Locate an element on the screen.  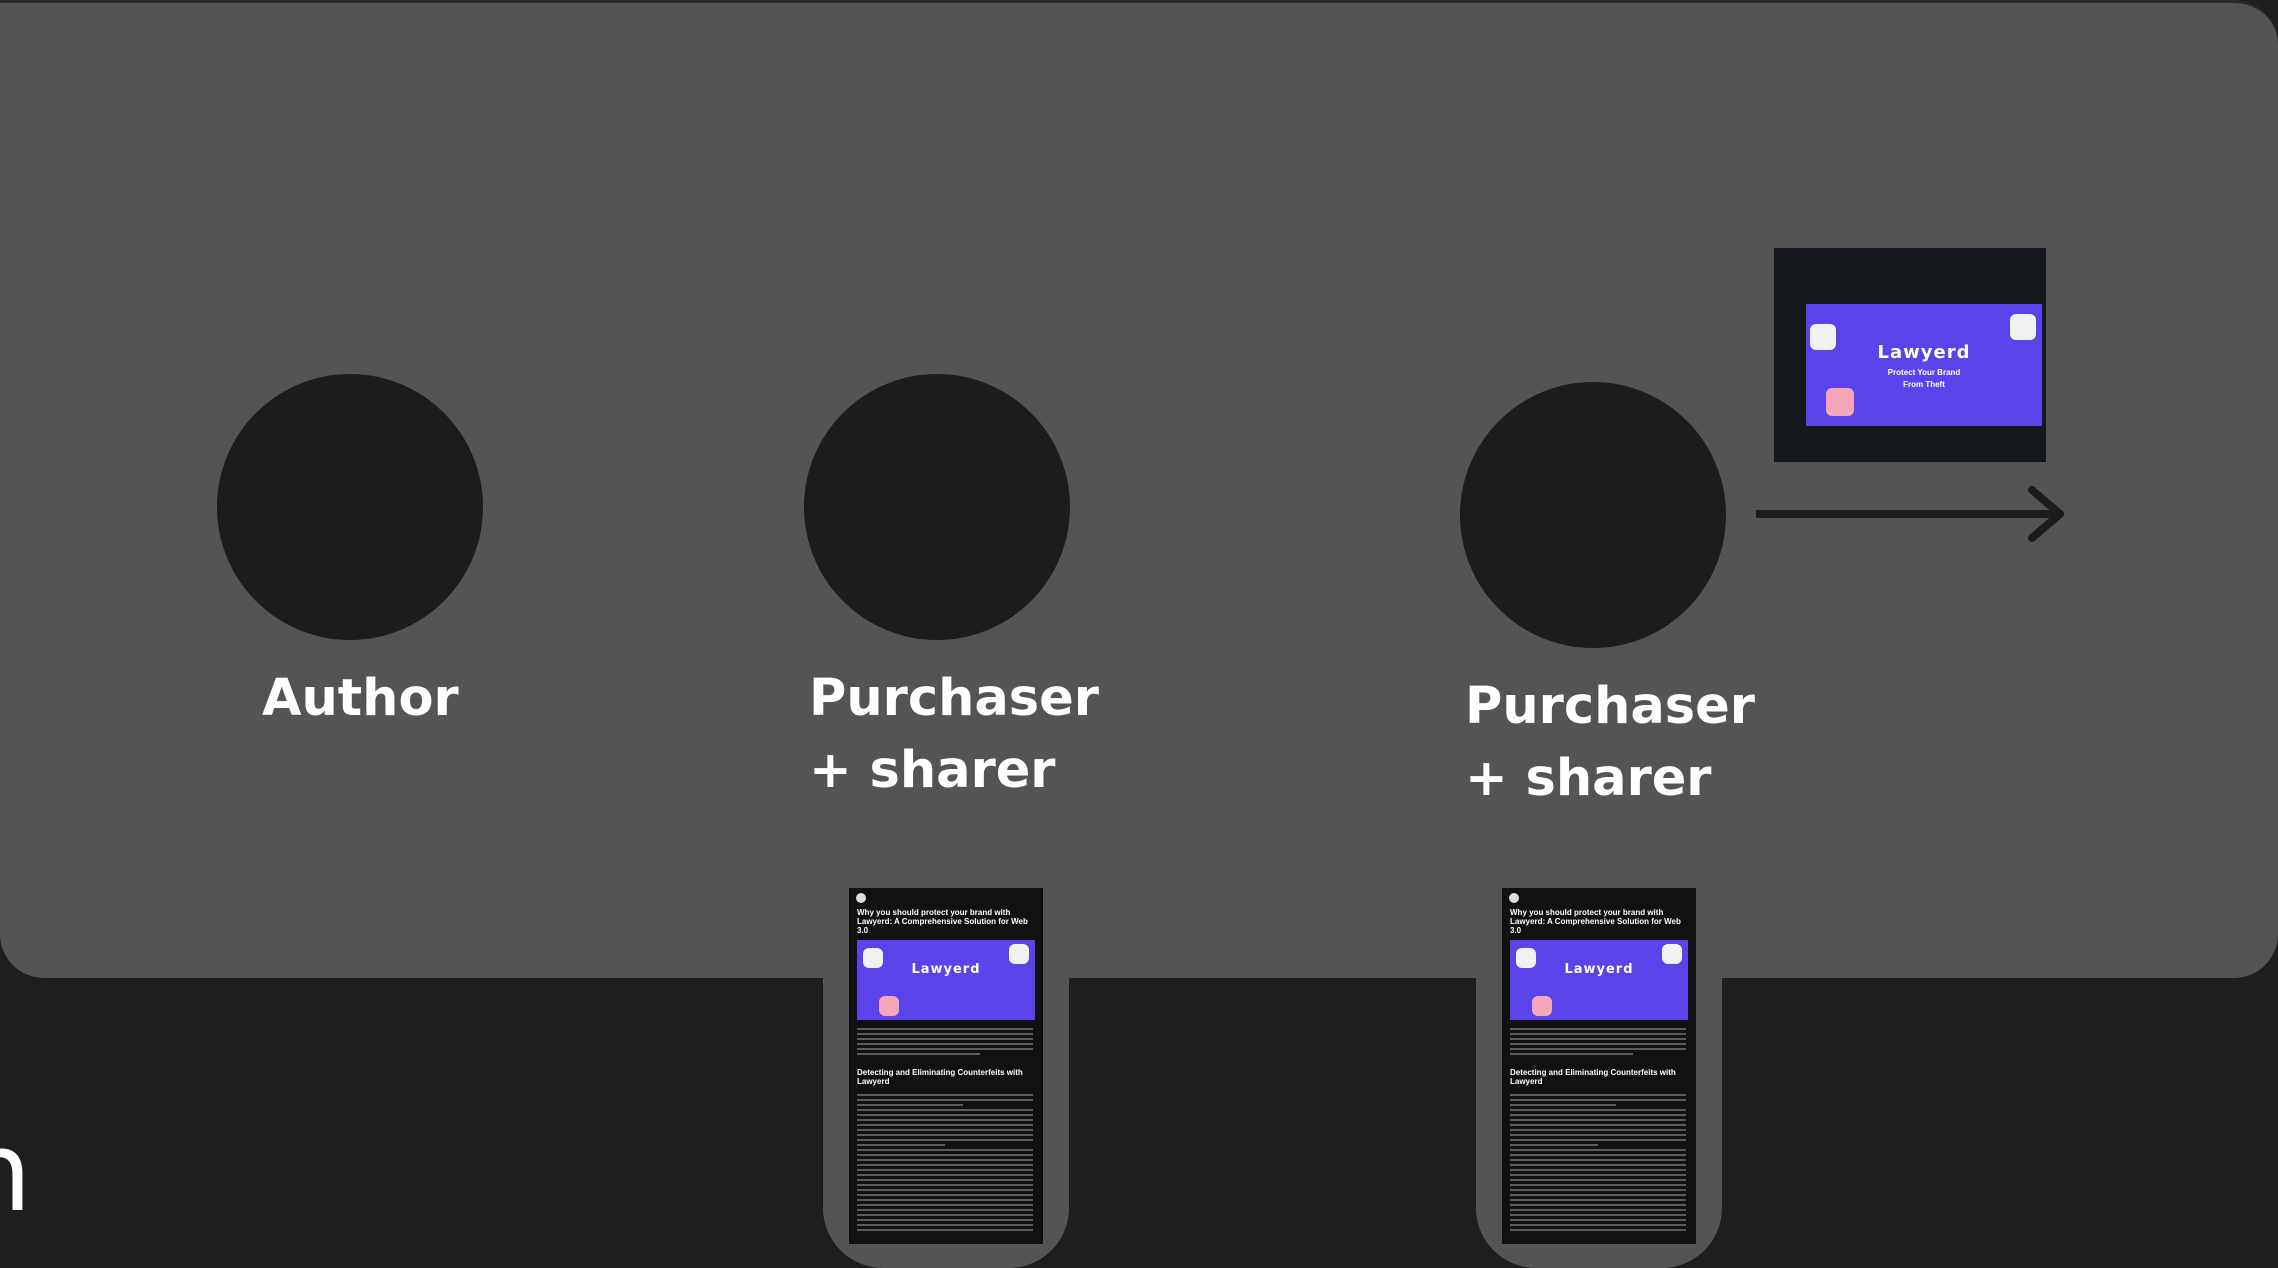
cropped-glyph: n is located at coordinates (16, 1172).